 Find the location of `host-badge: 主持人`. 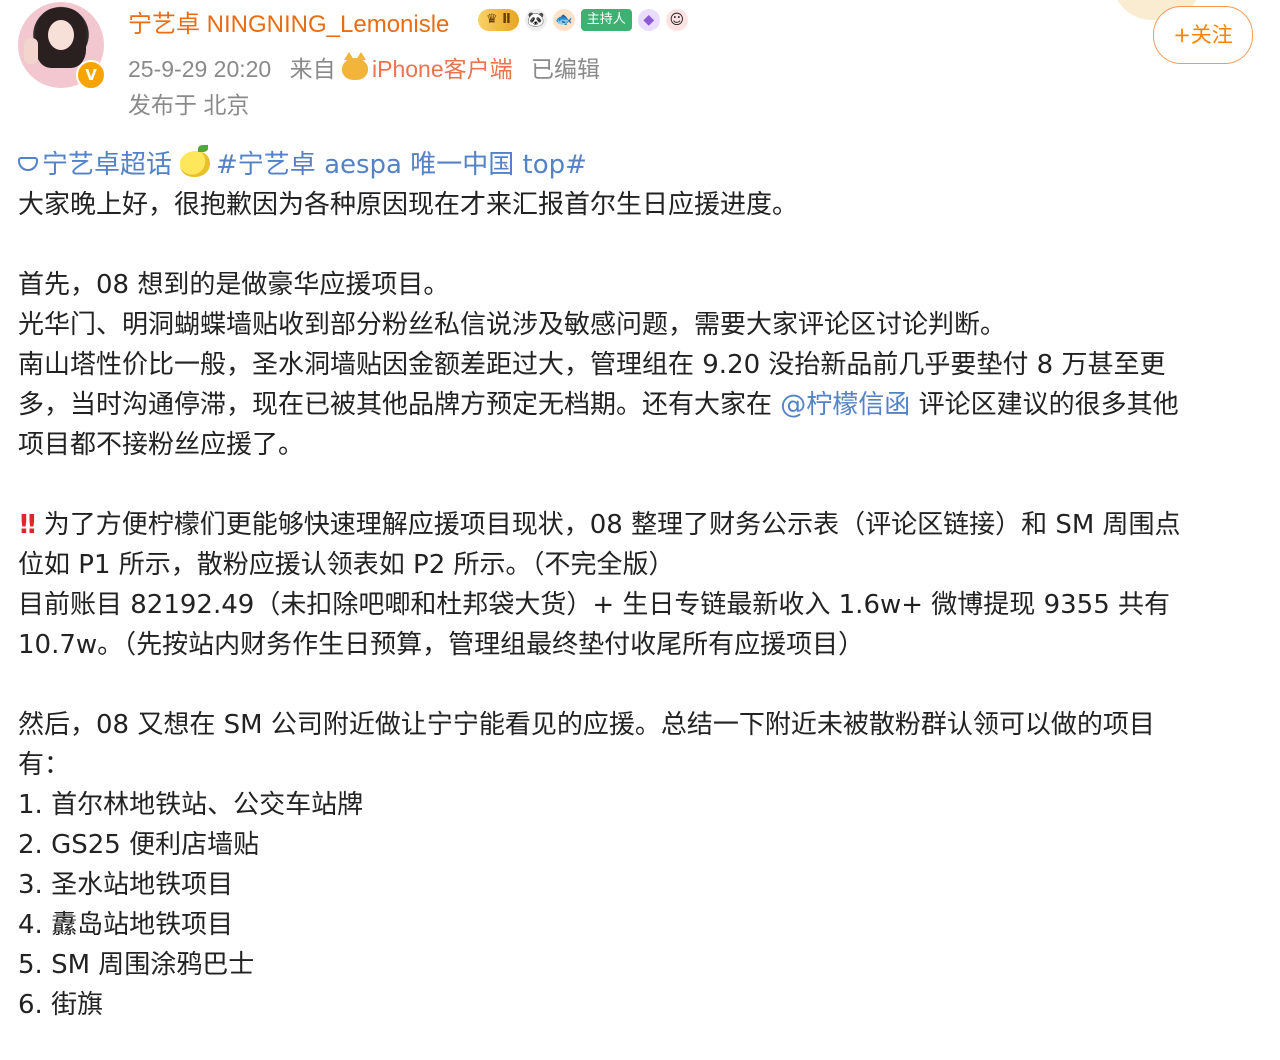

host-badge: 主持人 is located at coordinates (606, 20).